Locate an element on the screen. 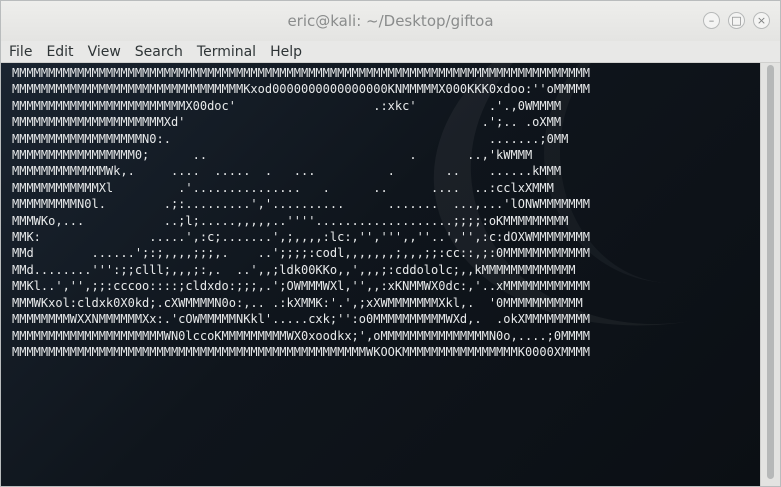 The height and width of the screenshot is (487, 781). menu-edit: Edit is located at coordinates (59, 52).